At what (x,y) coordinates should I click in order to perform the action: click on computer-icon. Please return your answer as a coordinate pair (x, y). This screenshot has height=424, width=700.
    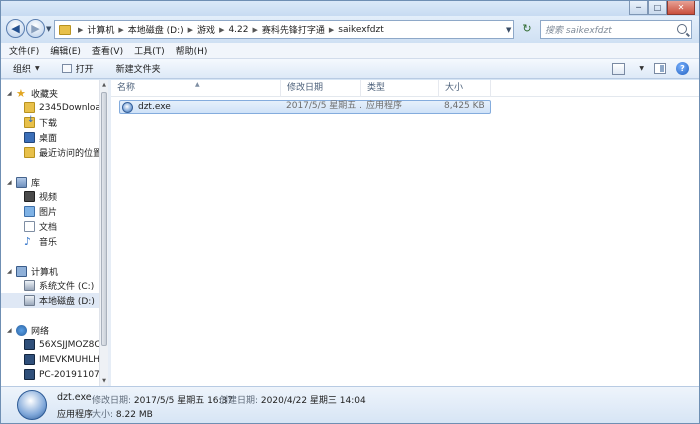
    Looking at the image, I should click on (21, 271).